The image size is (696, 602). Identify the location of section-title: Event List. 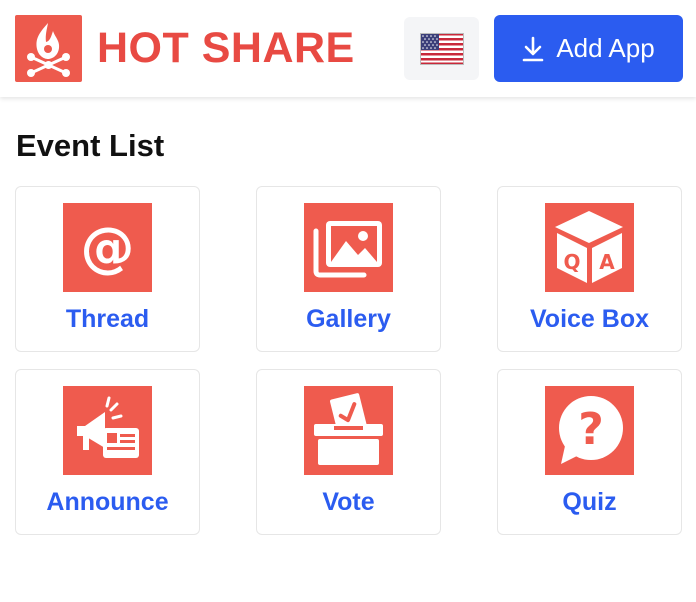
(90, 145).